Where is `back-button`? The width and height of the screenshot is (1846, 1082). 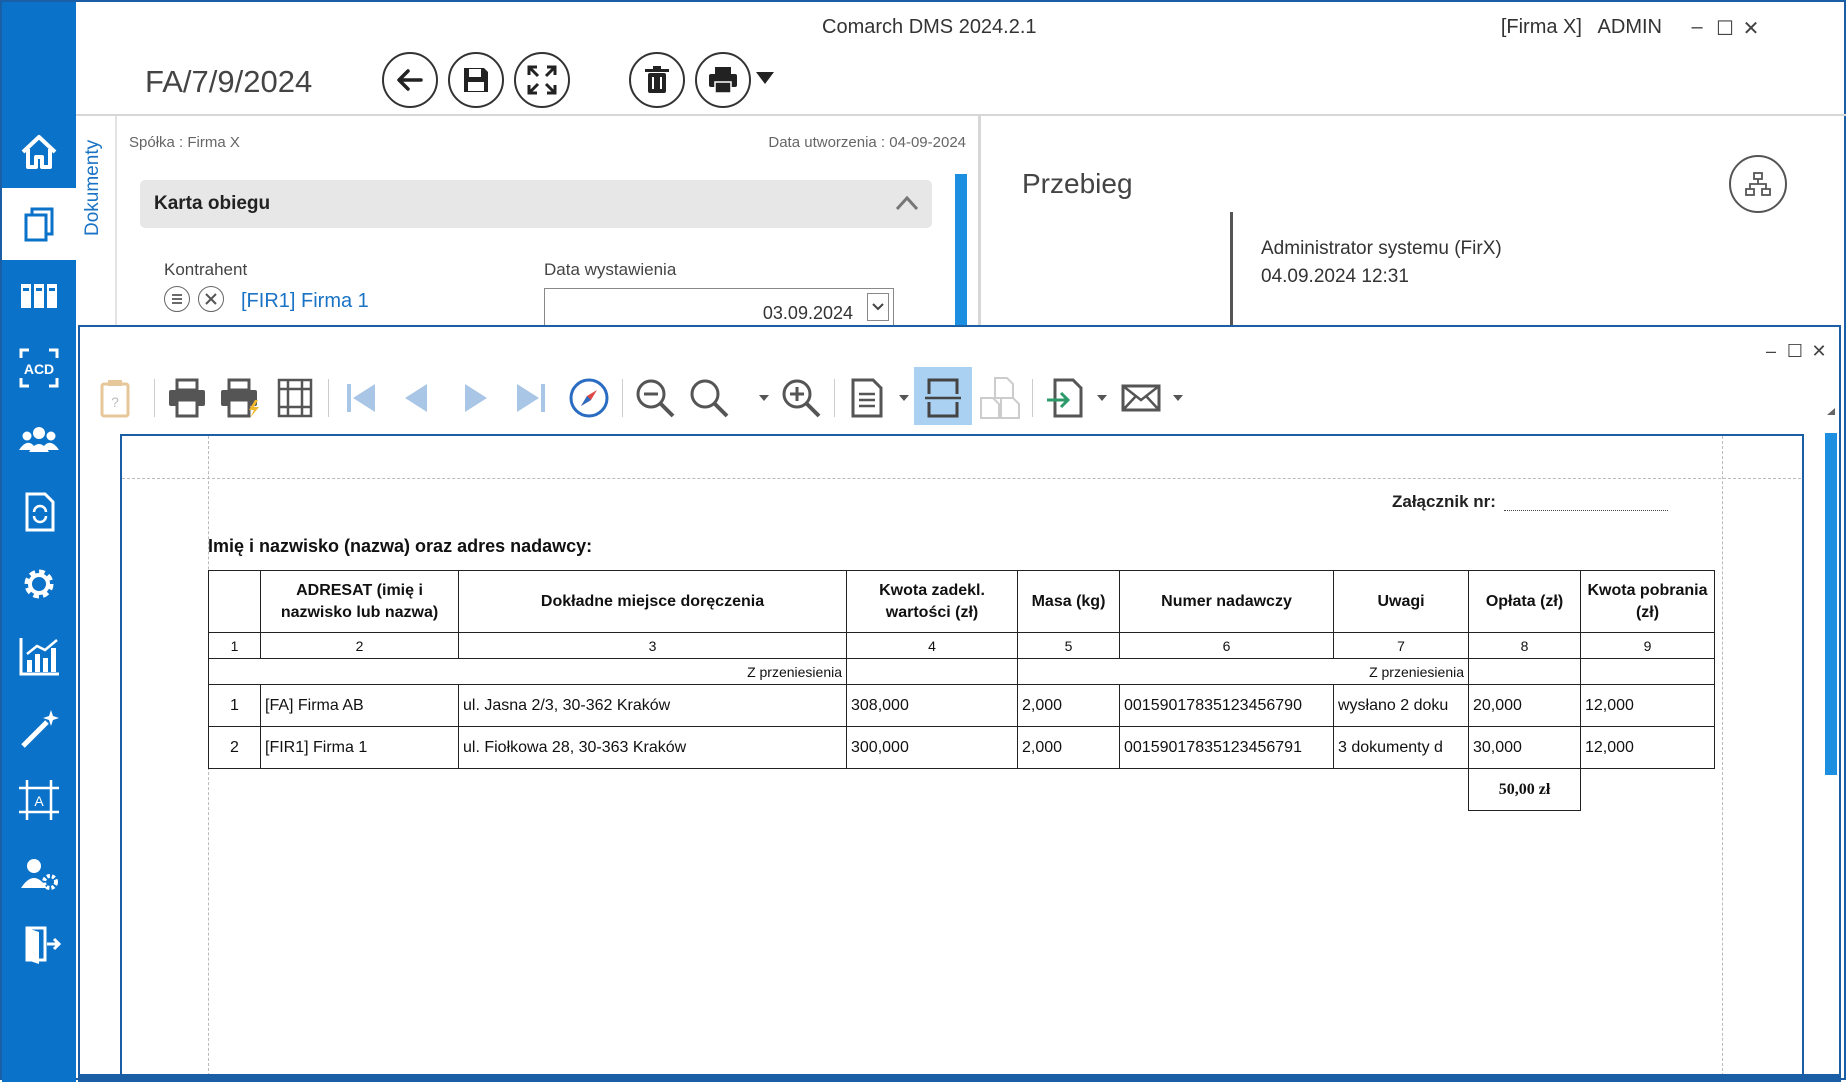
back-button is located at coordinates (410, 80).